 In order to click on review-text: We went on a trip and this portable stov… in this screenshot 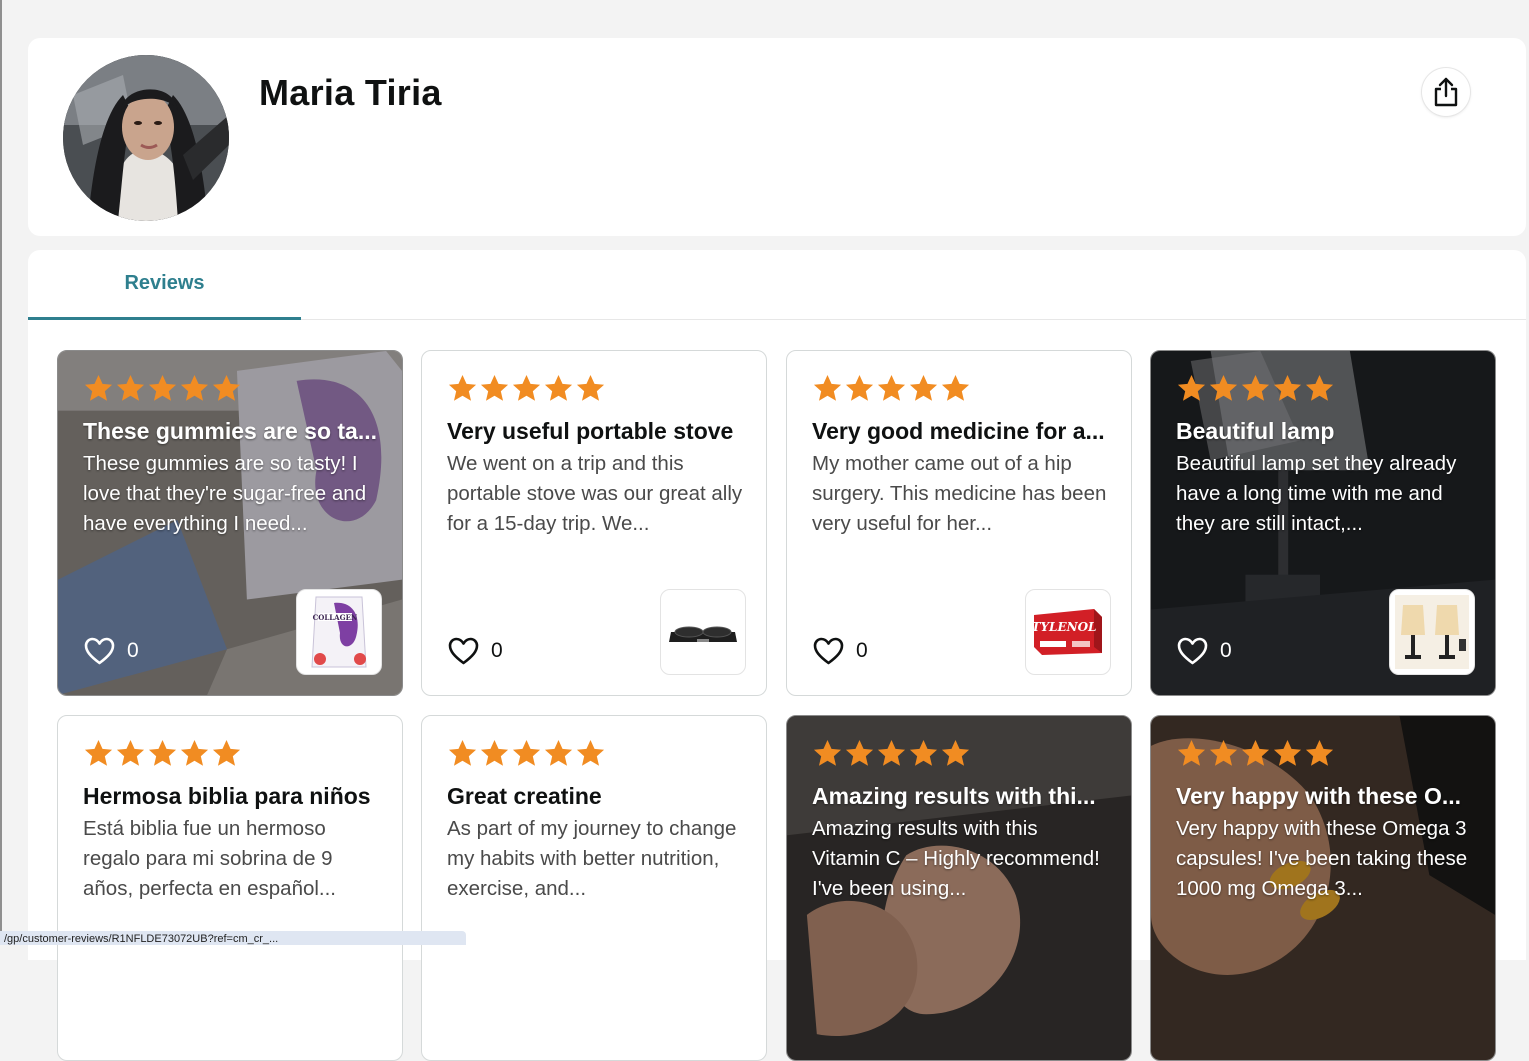, I will do `click(595, 493)`.